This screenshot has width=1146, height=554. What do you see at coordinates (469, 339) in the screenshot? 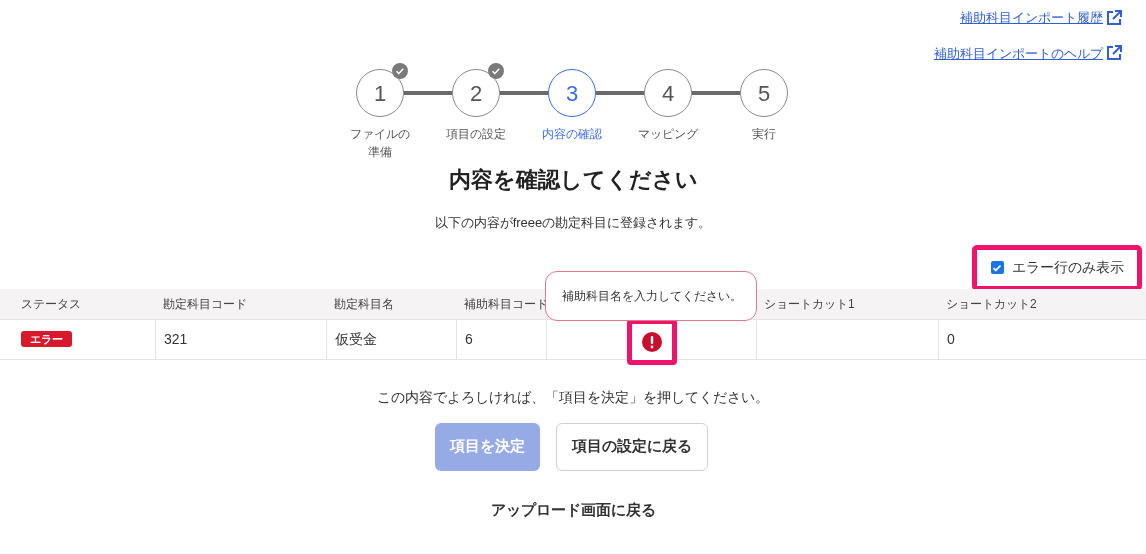
I see `table-cell-text: 6` at bounding box center [469, 339].